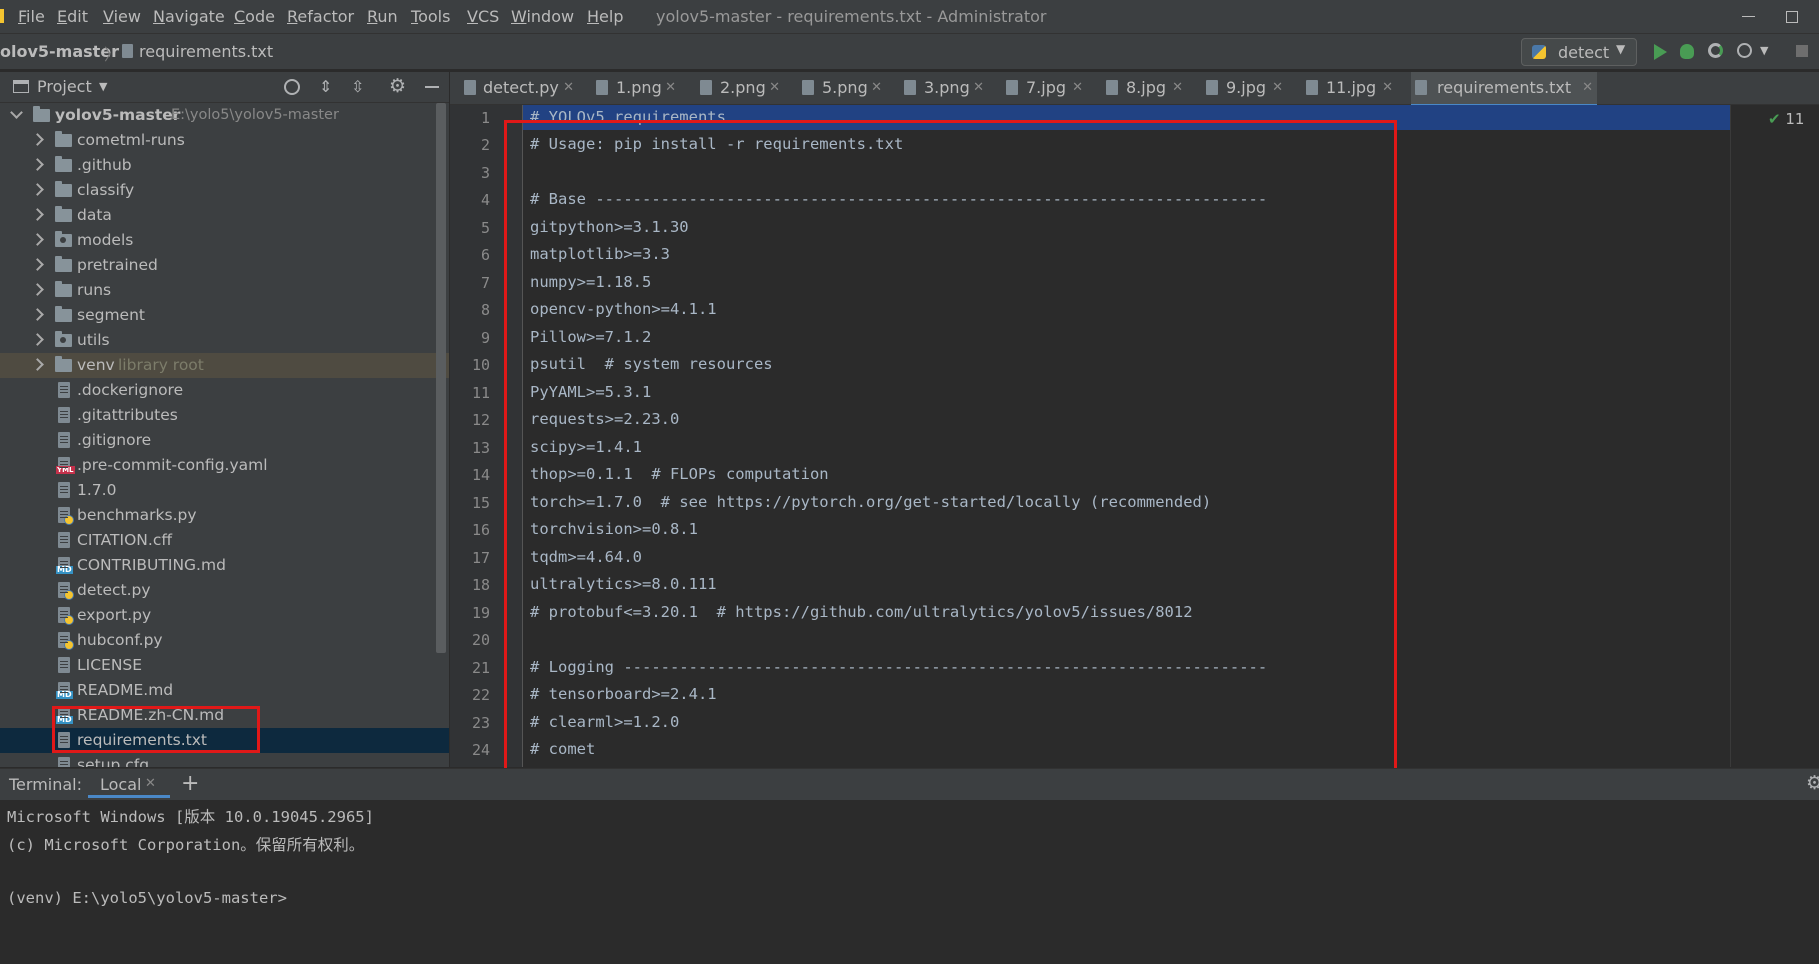 Image resolution: width=1819 pixels, height=964 pixels. I want to click on tree-item-pretrained: pretrained, so click(224, 265).